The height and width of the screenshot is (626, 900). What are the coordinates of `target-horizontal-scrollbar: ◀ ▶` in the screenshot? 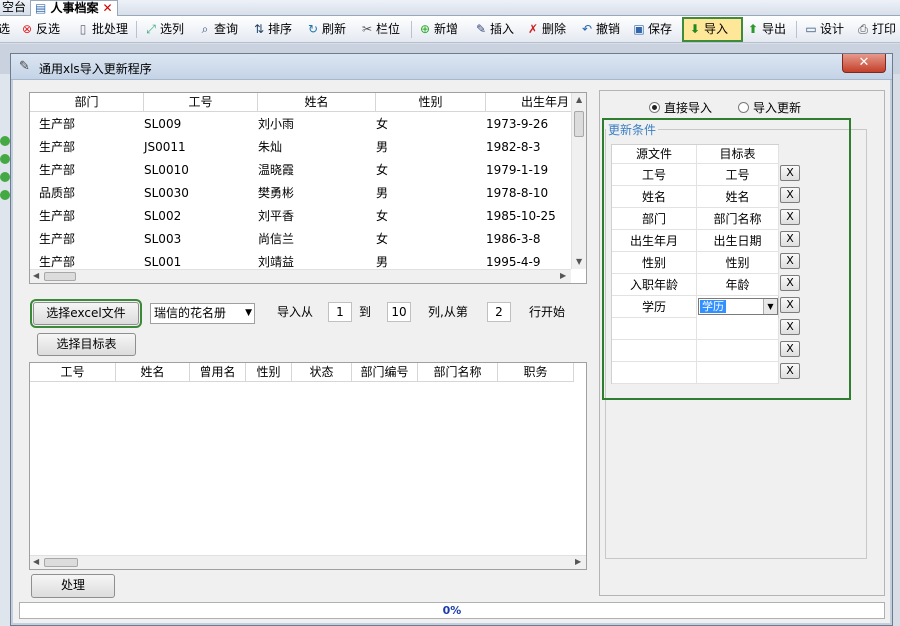 It's located at (308, 562).